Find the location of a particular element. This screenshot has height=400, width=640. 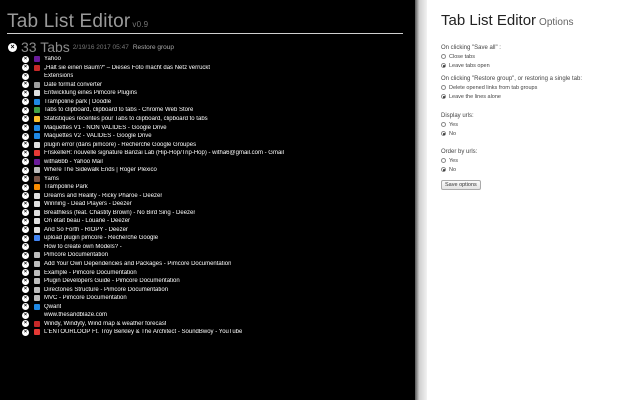

tab-title-link: Extensions is located at coordinates (58, 76).